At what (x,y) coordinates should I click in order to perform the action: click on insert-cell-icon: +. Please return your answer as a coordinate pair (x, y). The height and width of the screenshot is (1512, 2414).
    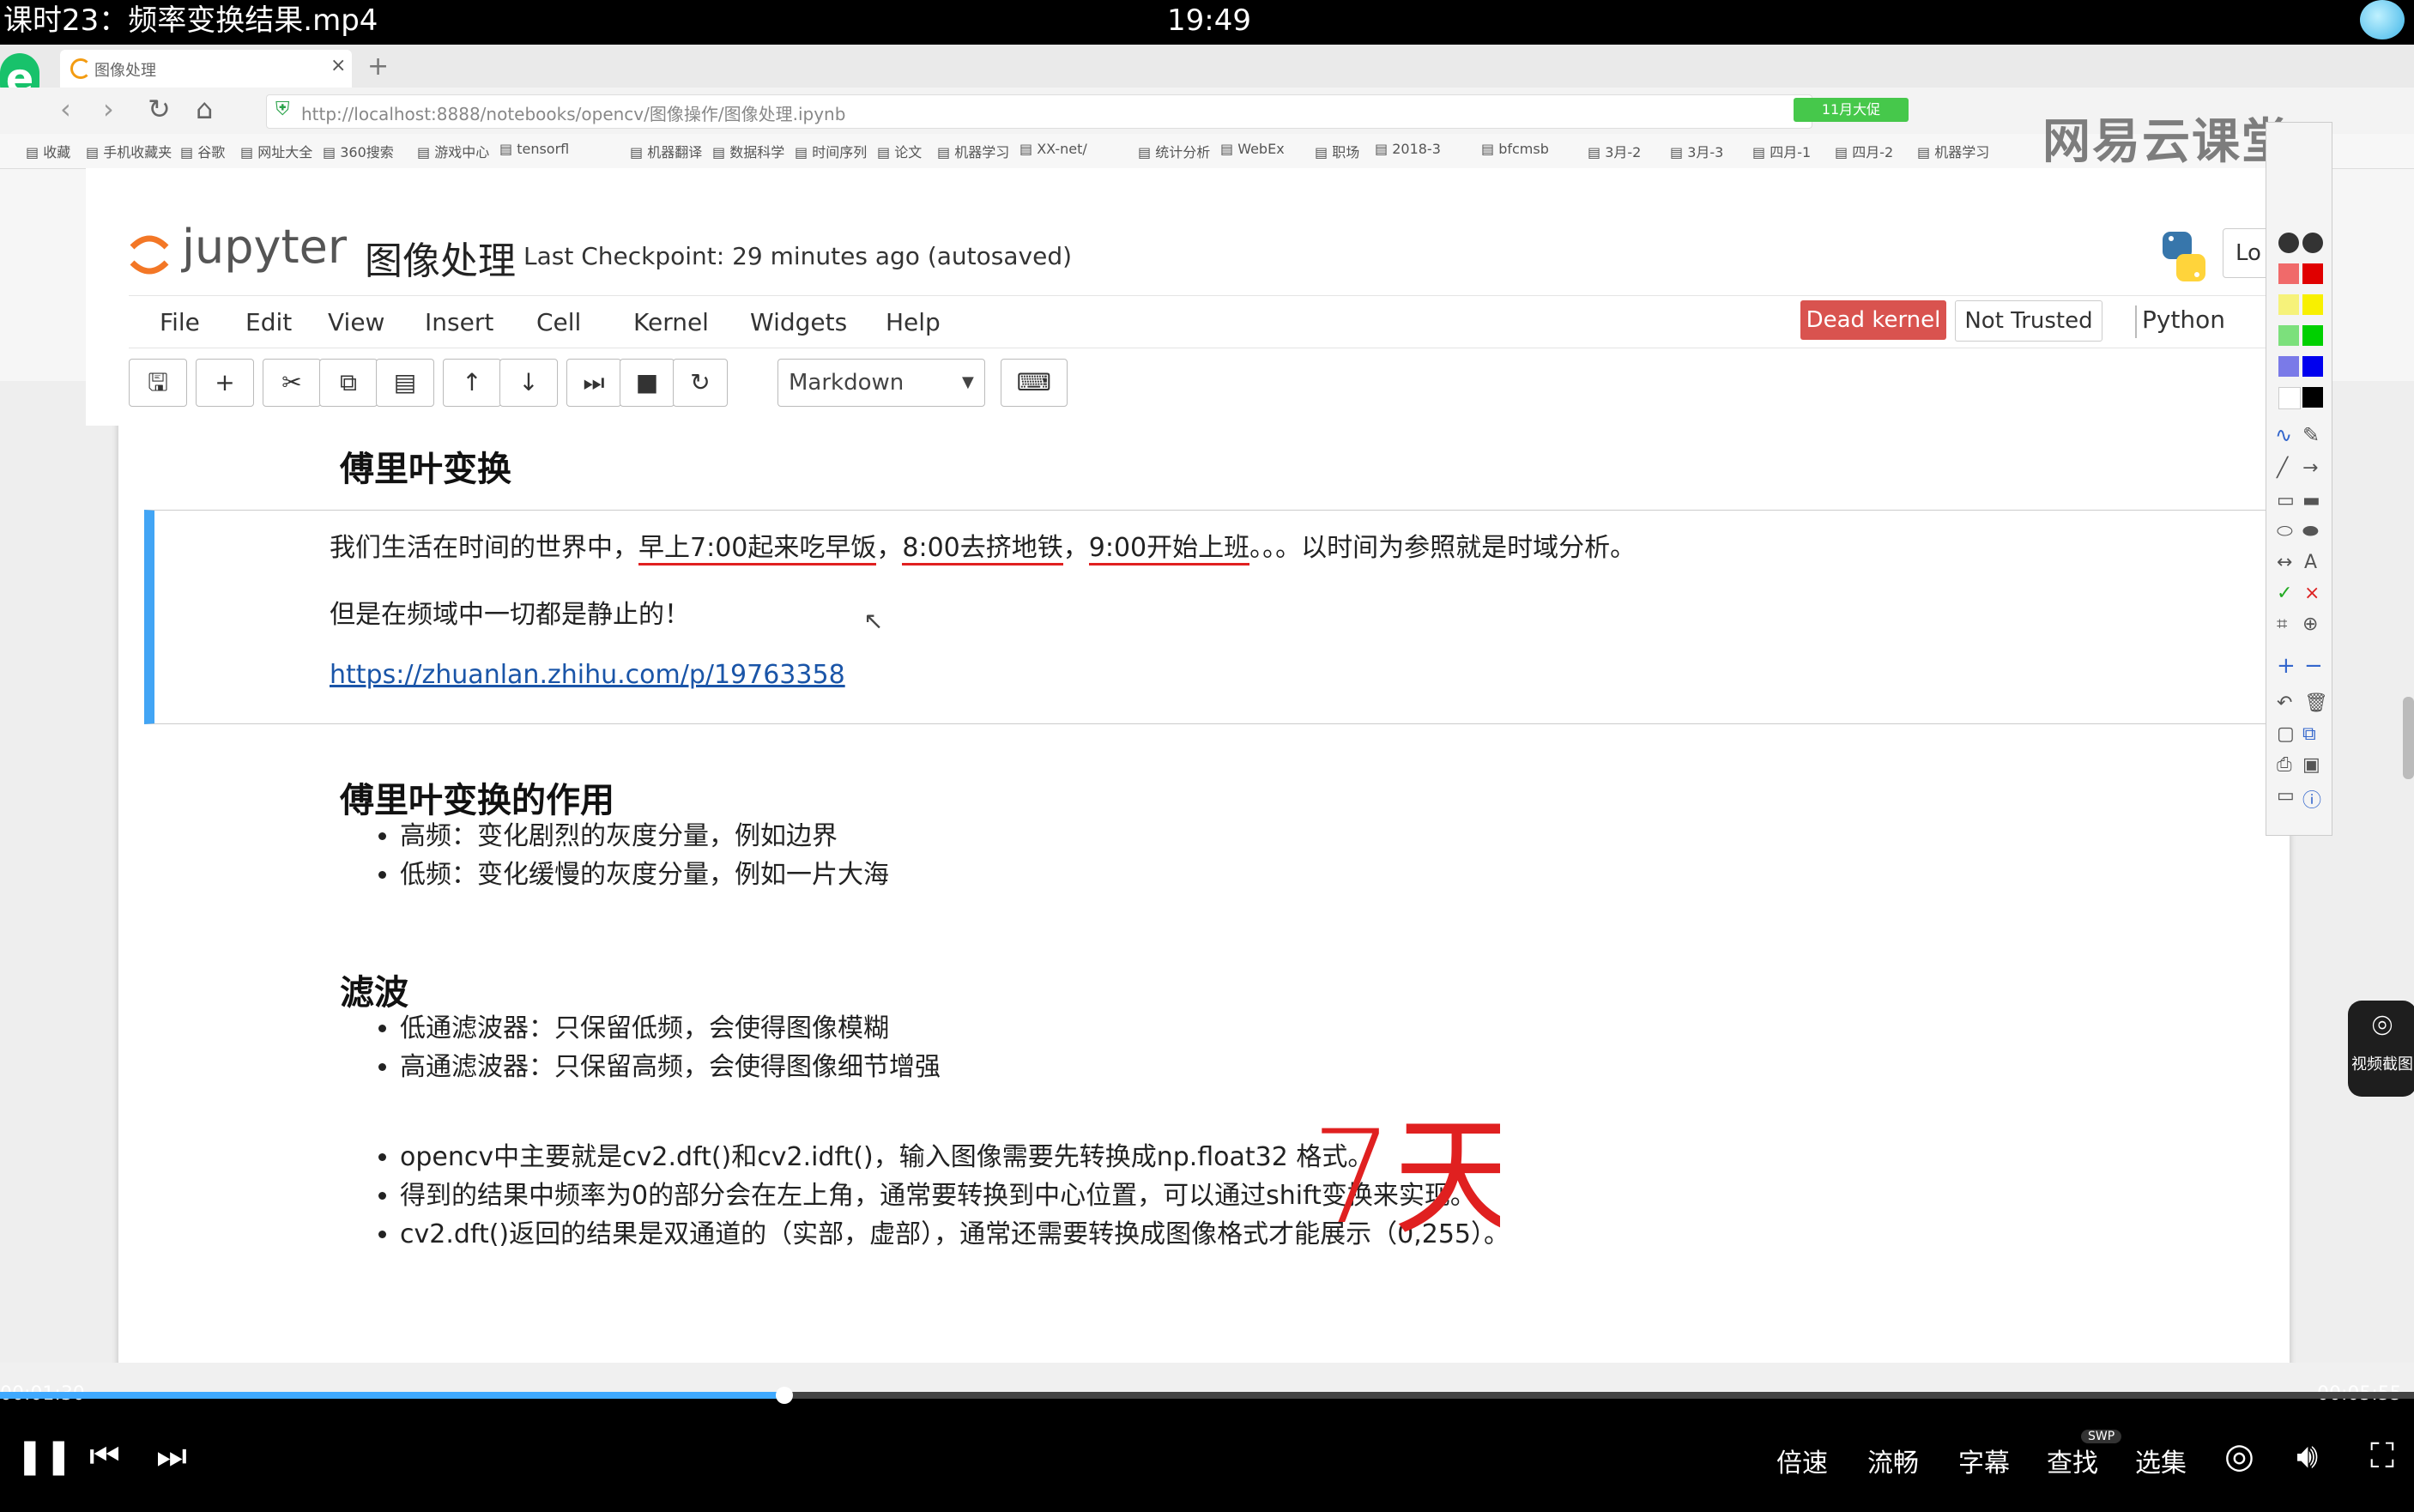
    Looking at the image, I should click on (225, 383).